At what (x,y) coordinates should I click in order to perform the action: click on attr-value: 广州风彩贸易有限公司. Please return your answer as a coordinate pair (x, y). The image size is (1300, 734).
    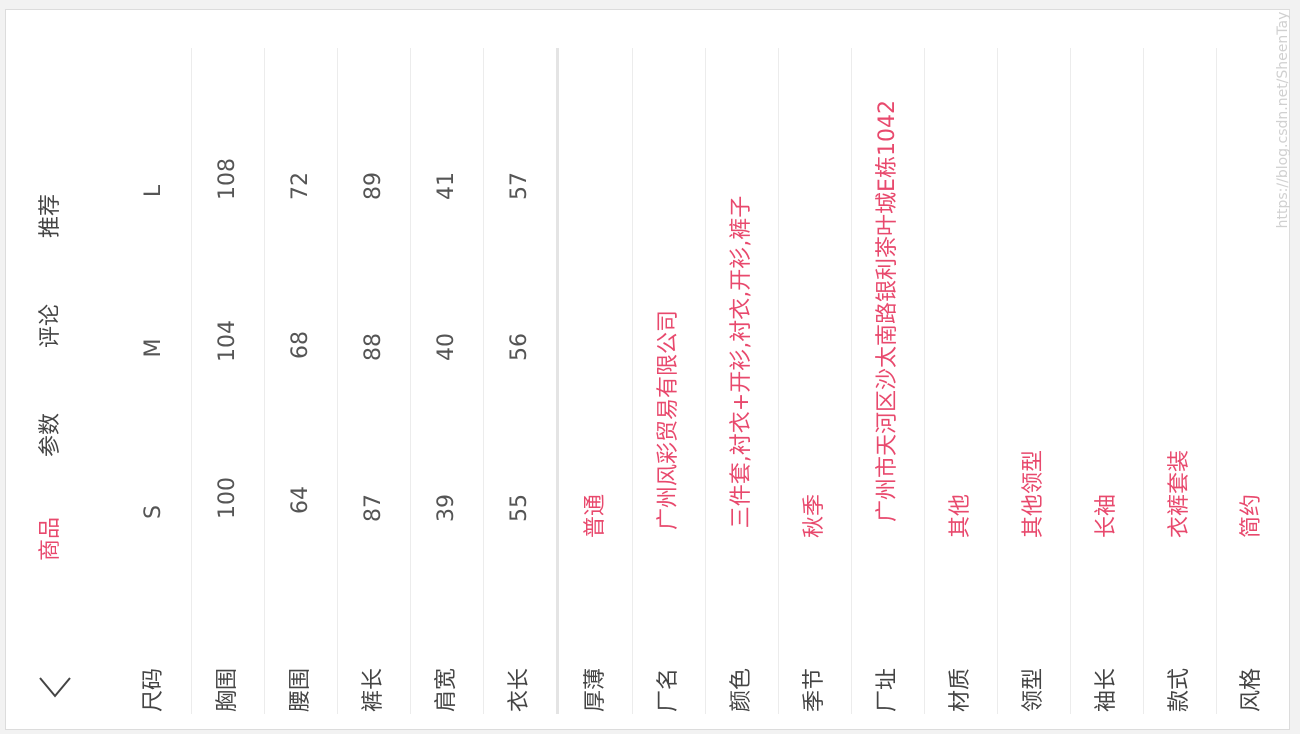
    Looking at the image, I should click on (668, 420).